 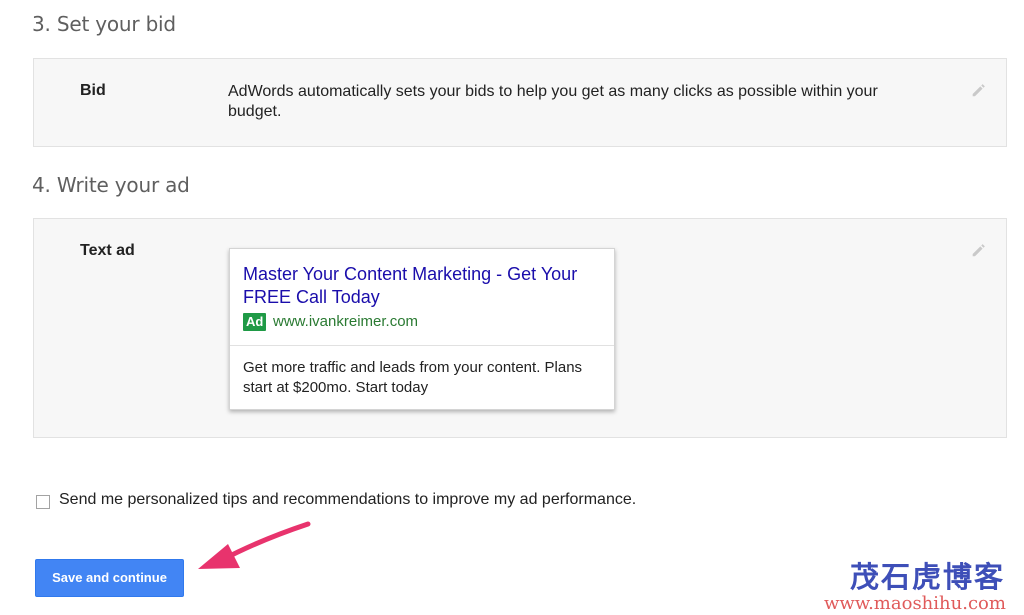 What do you see at coordinates (43, 501) in the screenshot?
I see `tips-checkbox` at bounding box center [43, 501].